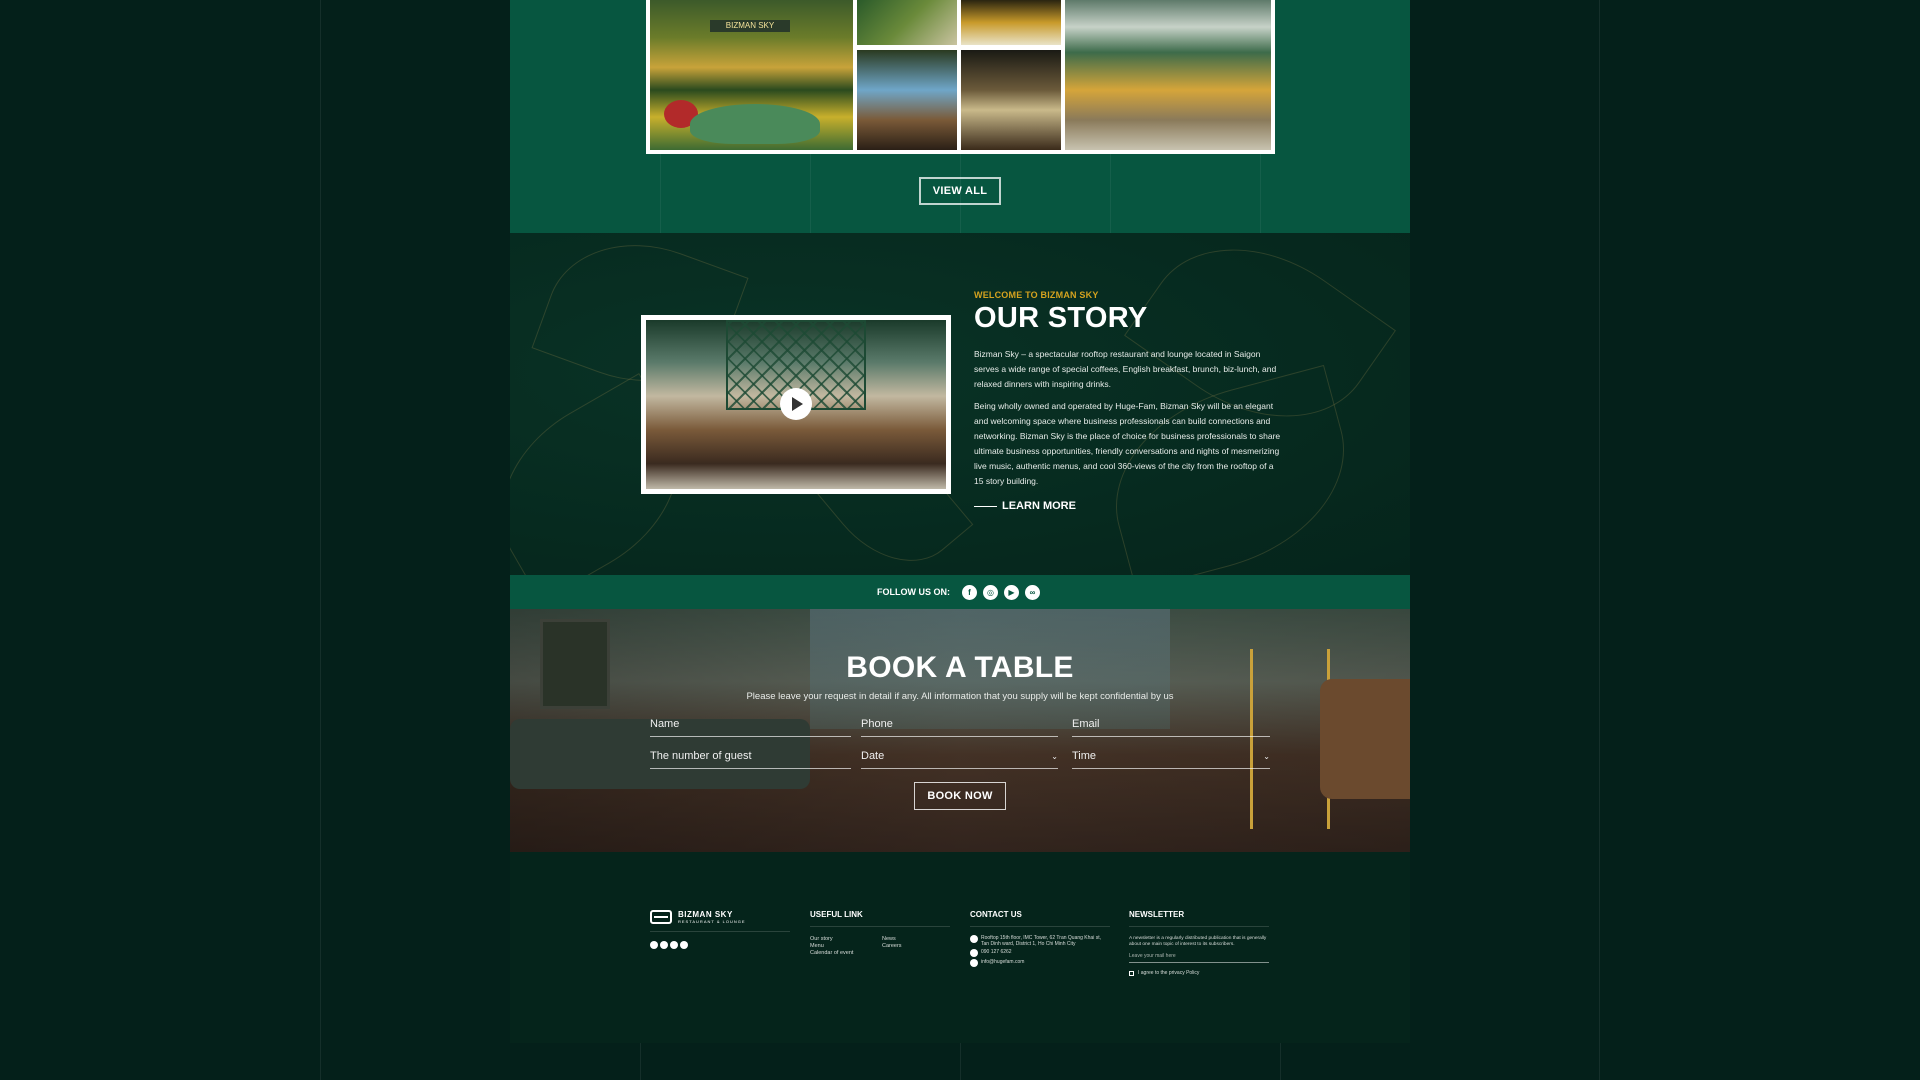 Image resolution: width=1920 pixels, height=1080 pixels. I want to click on guest-placeholder: The number of guest, so click(701, 756).